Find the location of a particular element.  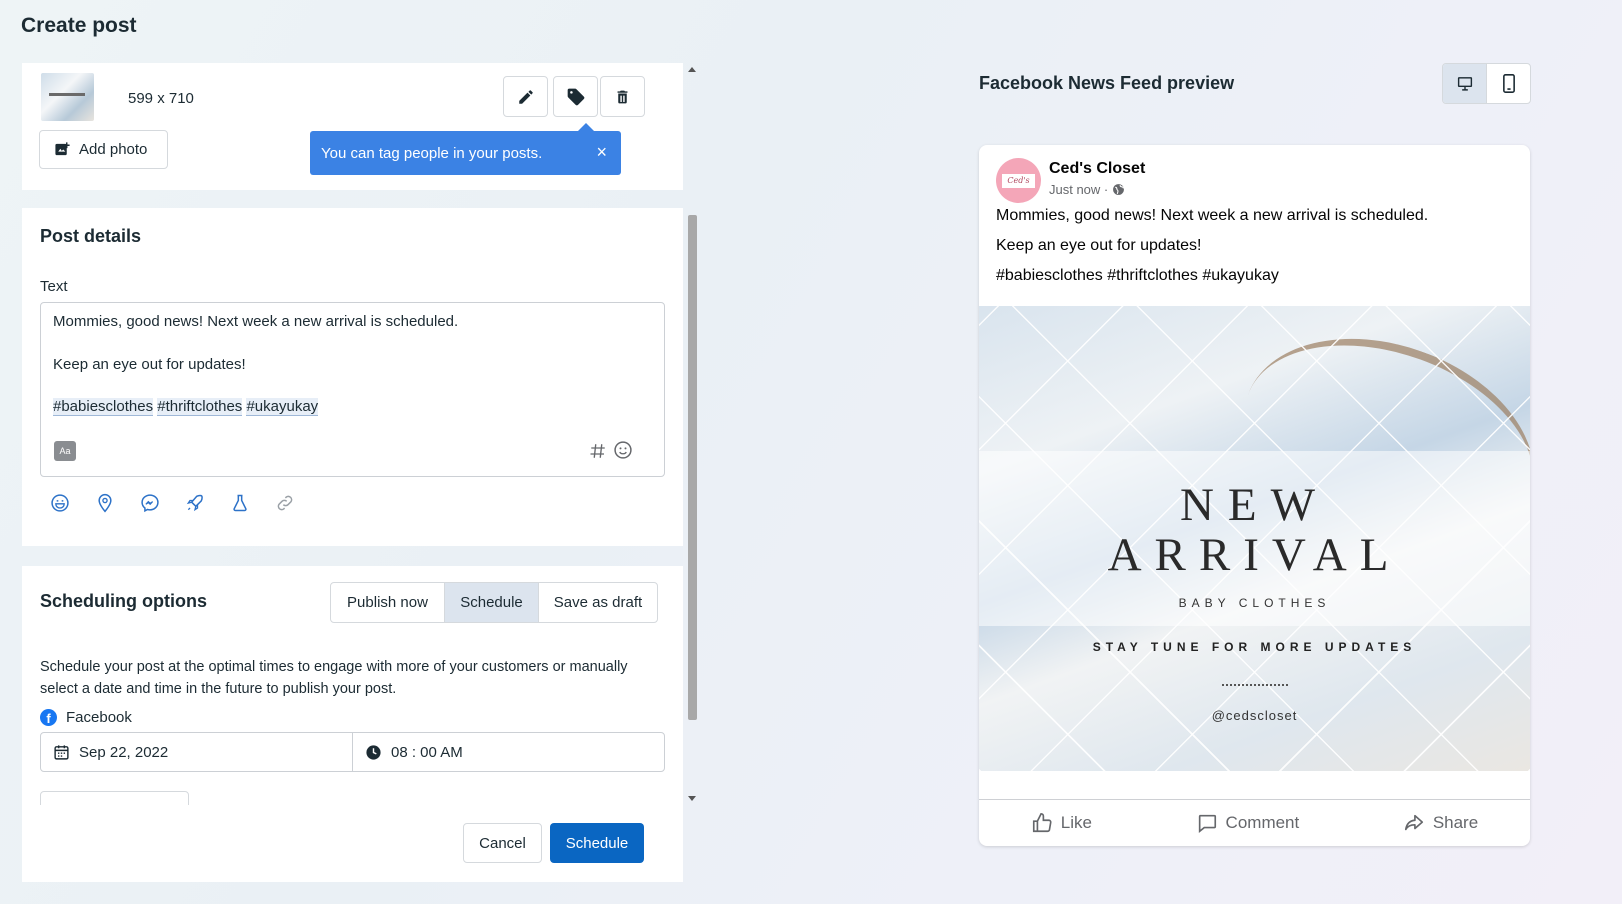

like-label: Like is located at coordinates (1076, 822).